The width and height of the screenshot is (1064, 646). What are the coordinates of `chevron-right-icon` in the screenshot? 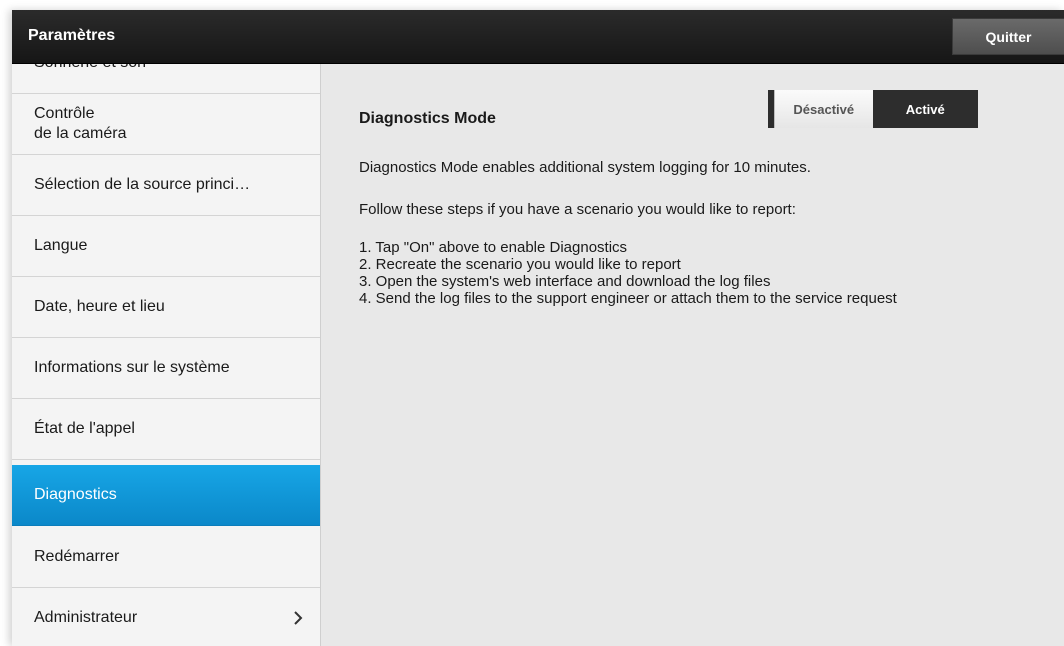 It's located at (298, 618).